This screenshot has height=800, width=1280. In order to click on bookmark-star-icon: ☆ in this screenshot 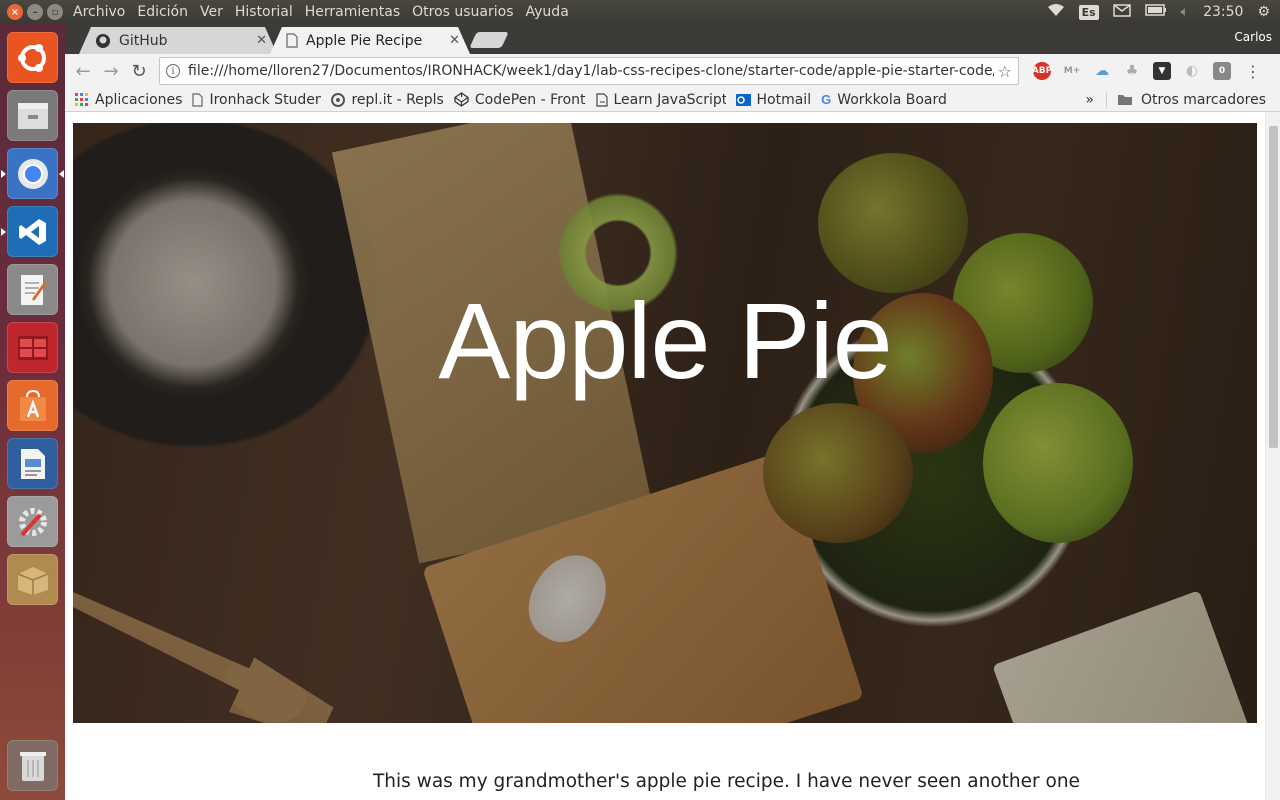, I will do `click(1005, 71)`.